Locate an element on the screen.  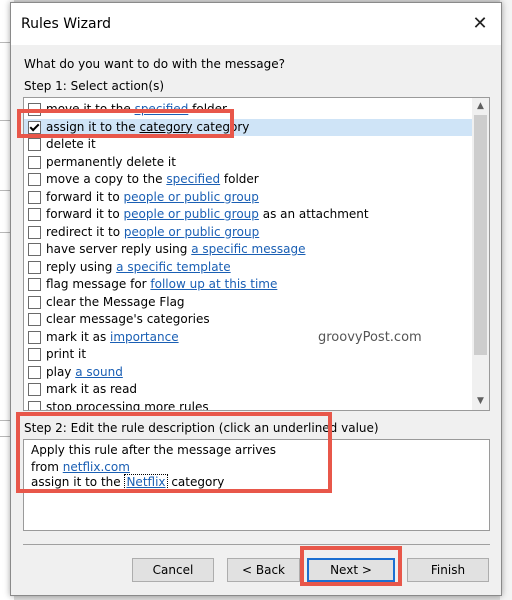
watermark: groovyPost.com is located at coordinates (370, 337).